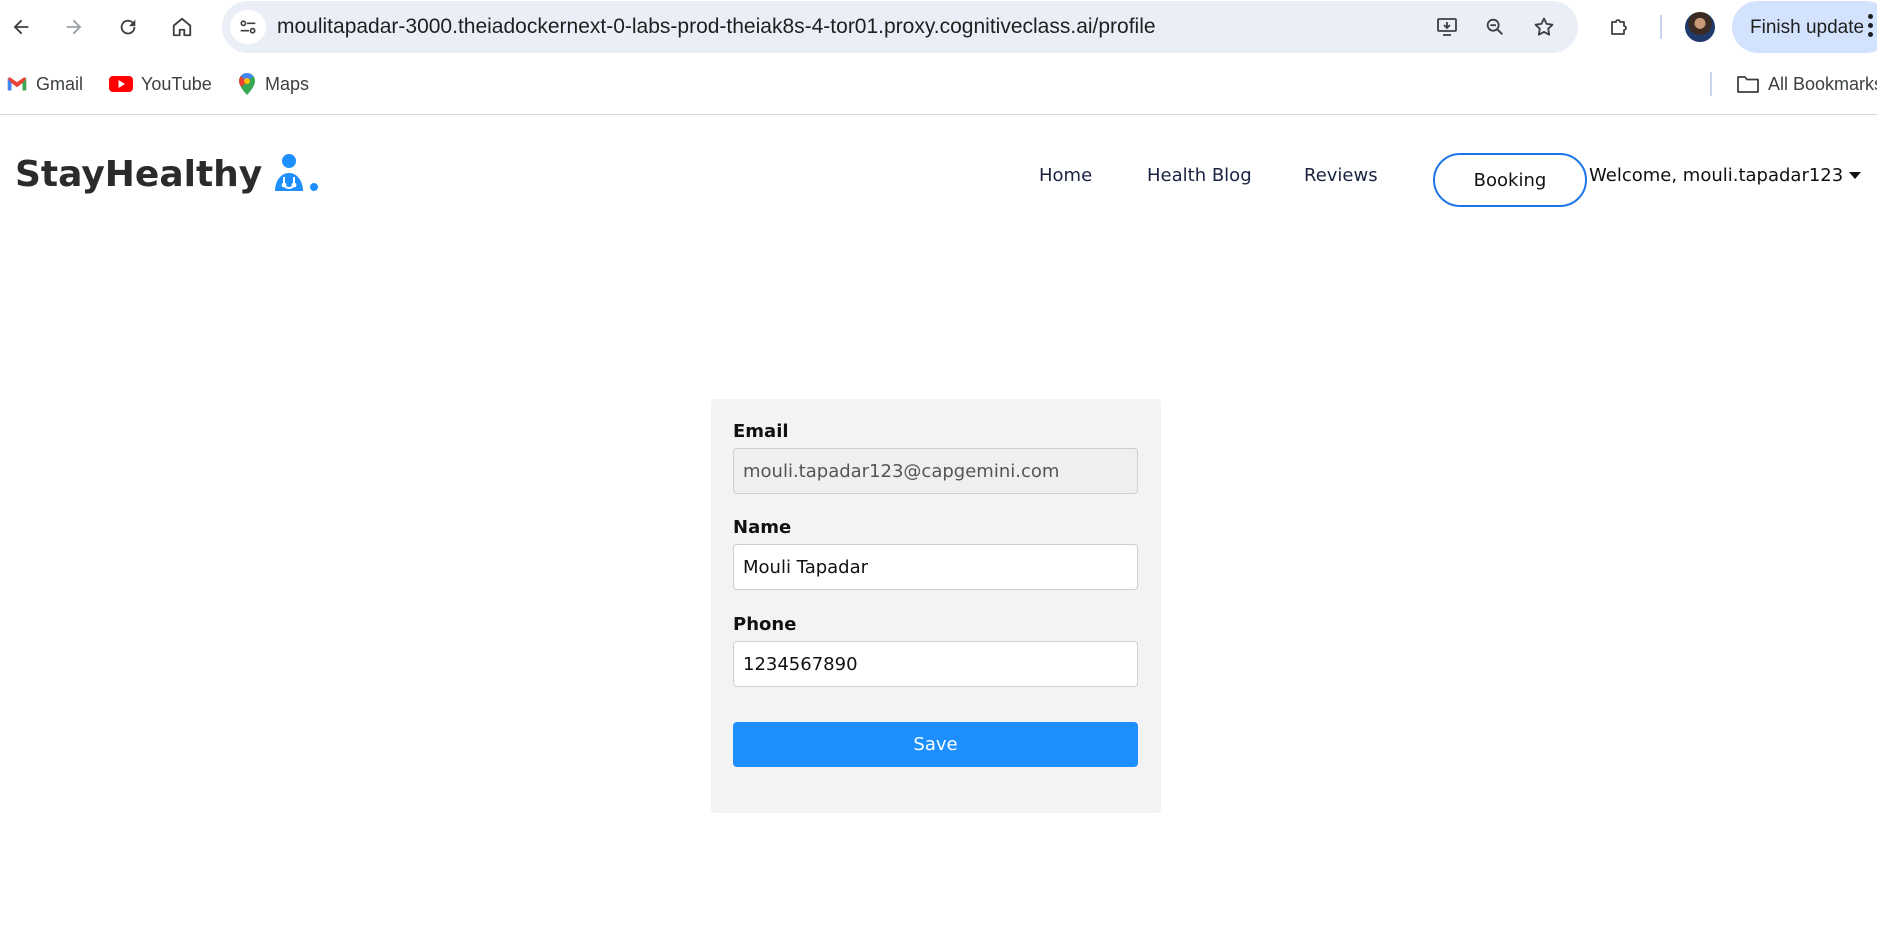  Describe the element at coordinates (1447, 27) in the screenshot. I see `install-app-icon` at that location.